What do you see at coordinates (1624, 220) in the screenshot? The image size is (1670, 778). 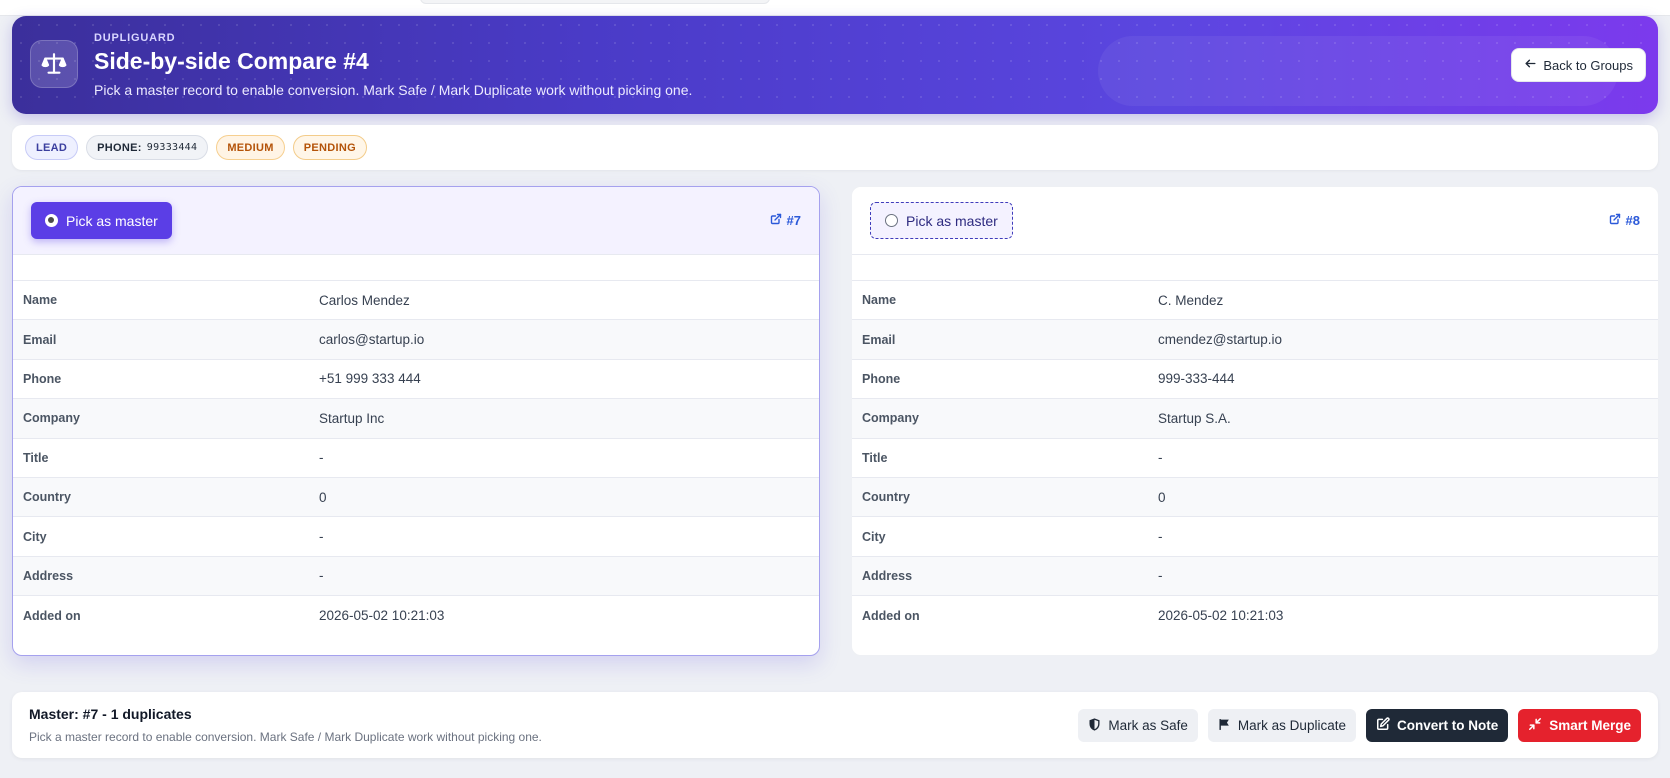 I see `open-record-link: #8` at bounding box center [1624, 220].